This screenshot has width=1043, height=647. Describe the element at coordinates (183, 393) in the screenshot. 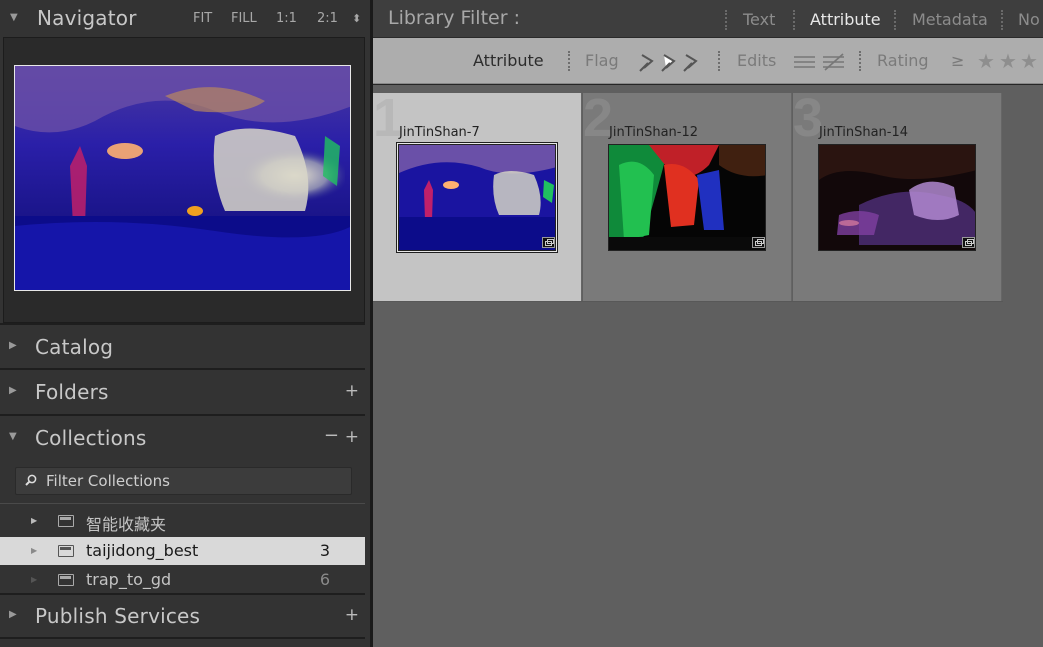

I see `folders-header: ▶ Folders +` at that location.